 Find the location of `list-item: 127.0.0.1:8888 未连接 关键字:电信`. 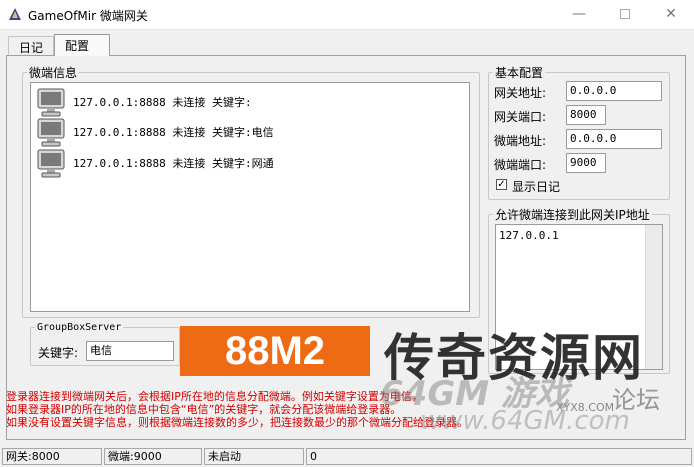

list-item: 127.0.0.1:8888 未连接 关键字:电信 is located at coordinates (154, 132).